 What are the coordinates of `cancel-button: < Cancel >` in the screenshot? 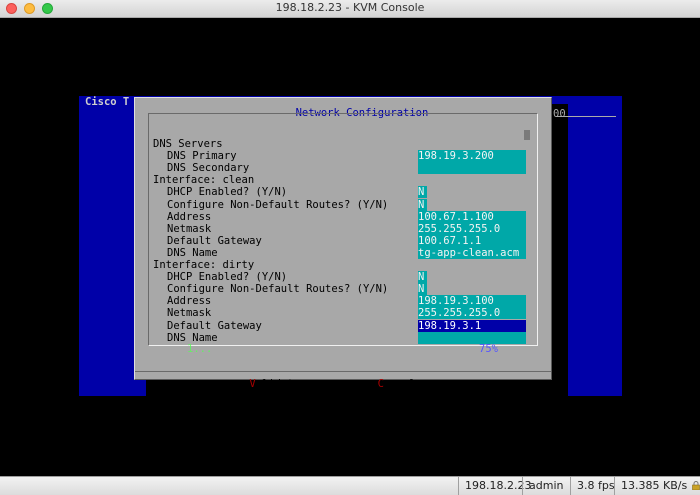 It's located at (396, 384).